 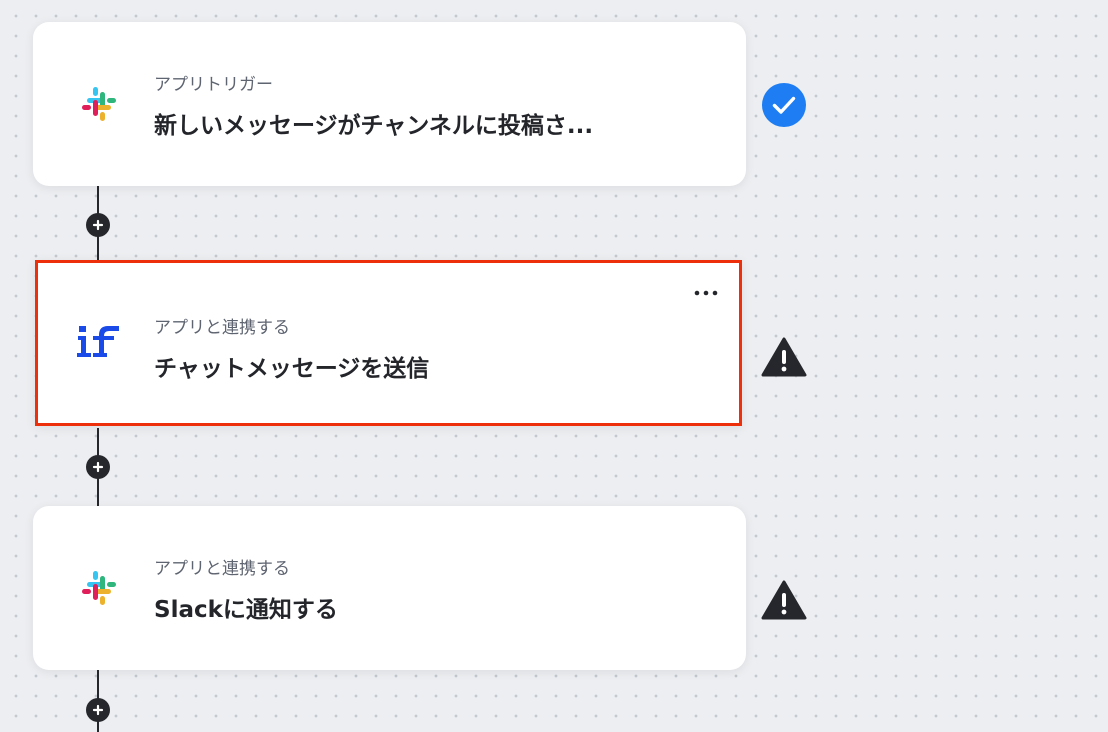 I want to click on step-title: Slackに通知する, so click(x=246, y=610).